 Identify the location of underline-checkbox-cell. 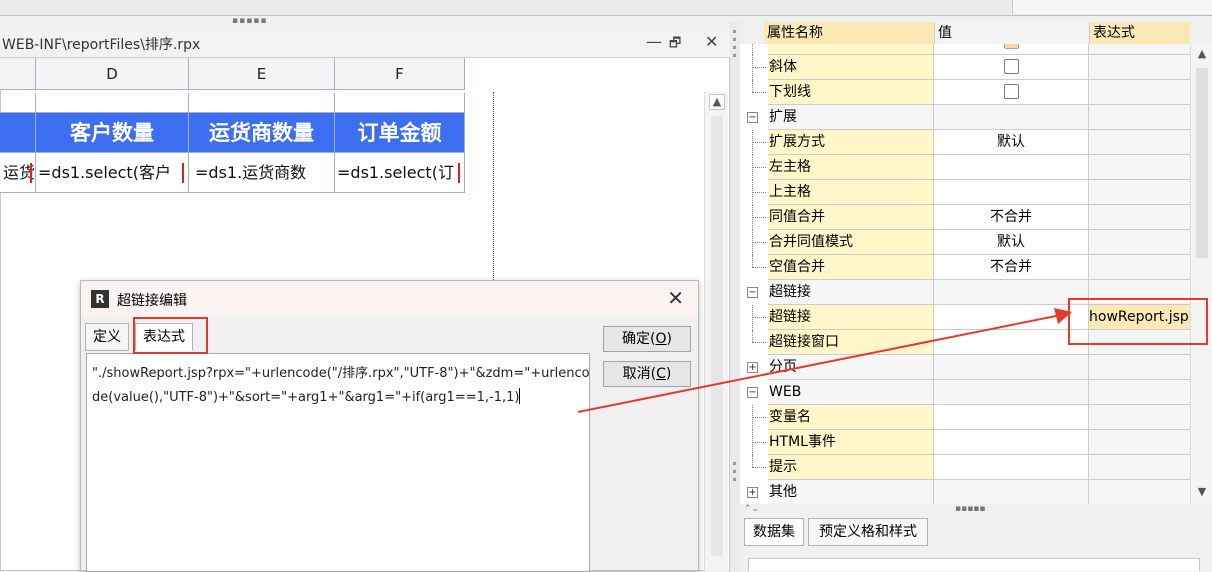
(1011, 92).